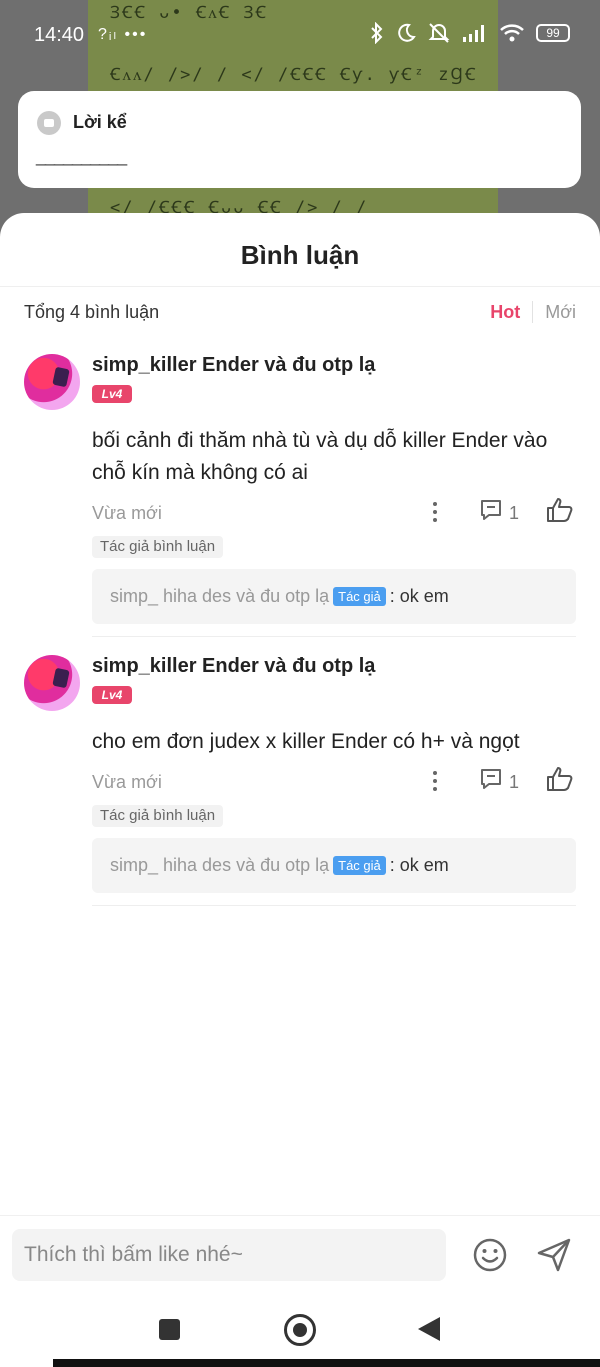  Describe the element at coordinates (100, 122) in the screenshot. I see `narration-title: Lời kể` at that location.